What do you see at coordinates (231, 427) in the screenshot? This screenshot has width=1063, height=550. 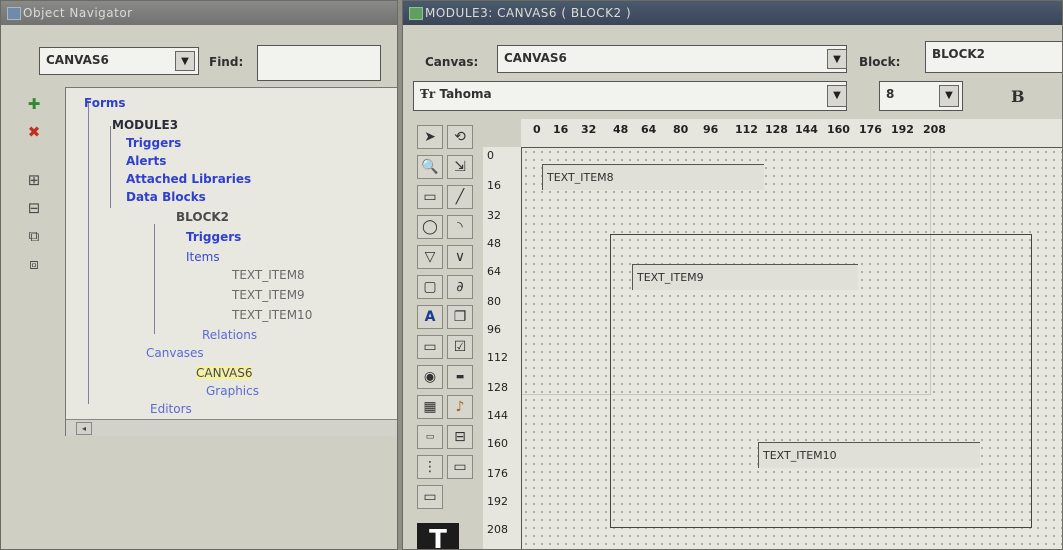 I see `tree-horizontal-scrollbar: ◂` at bounding box center [231, 427].